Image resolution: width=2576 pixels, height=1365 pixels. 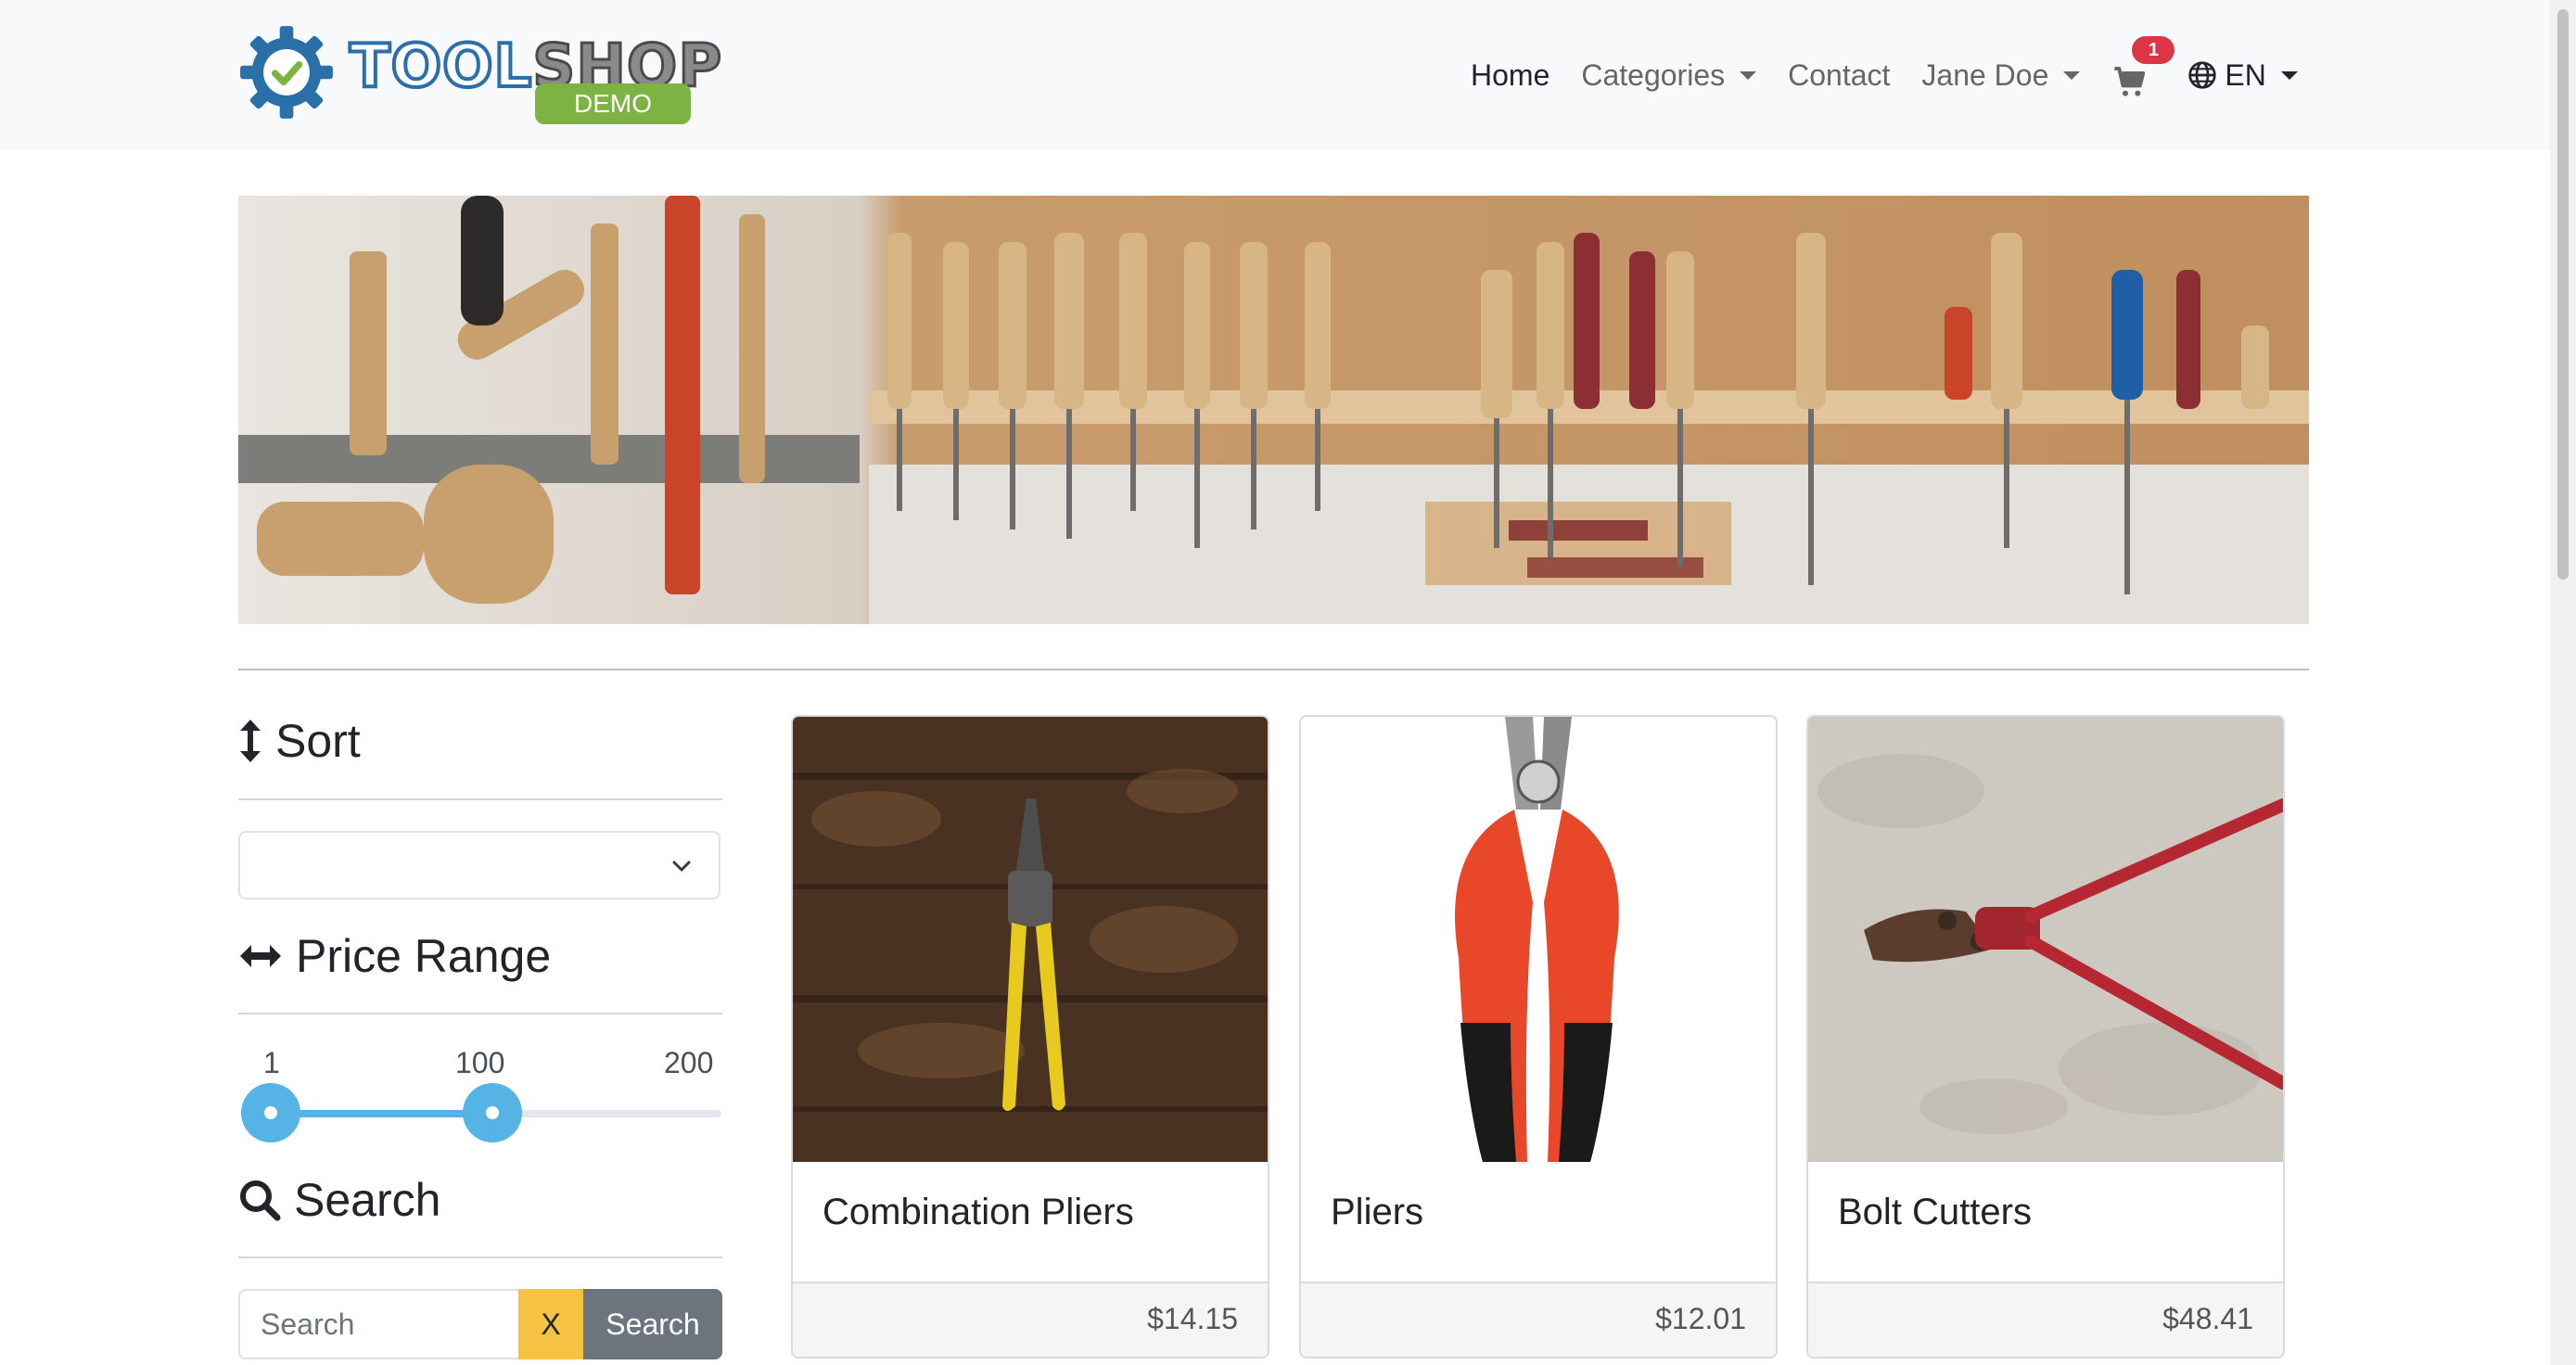 What do you see at coordinates (261, 956) in the screenshot?
I see `horizontal-arrows-icon` at bounding box center [261, 956].